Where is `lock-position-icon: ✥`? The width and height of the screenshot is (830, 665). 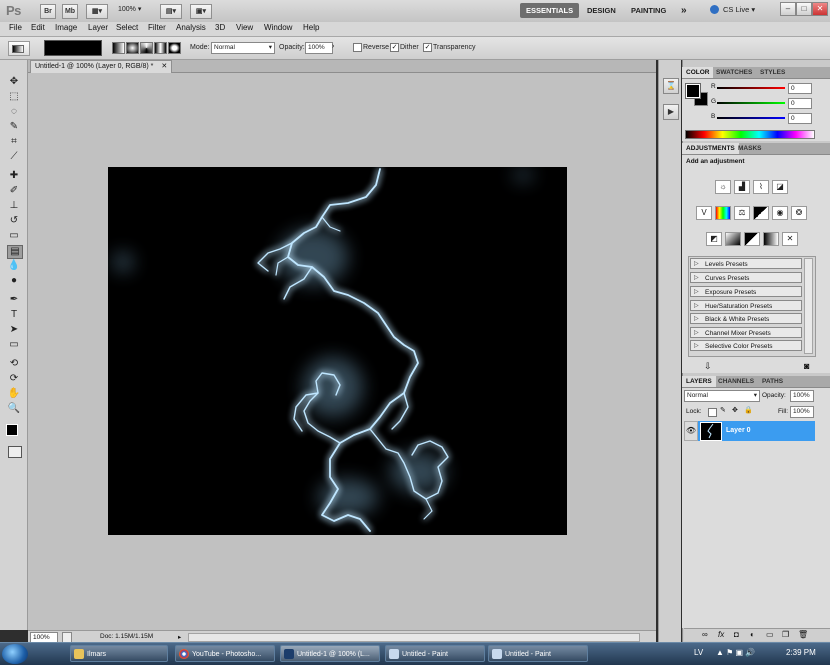
lock-position-icon: ✥ is located at coordinates (735, 410).